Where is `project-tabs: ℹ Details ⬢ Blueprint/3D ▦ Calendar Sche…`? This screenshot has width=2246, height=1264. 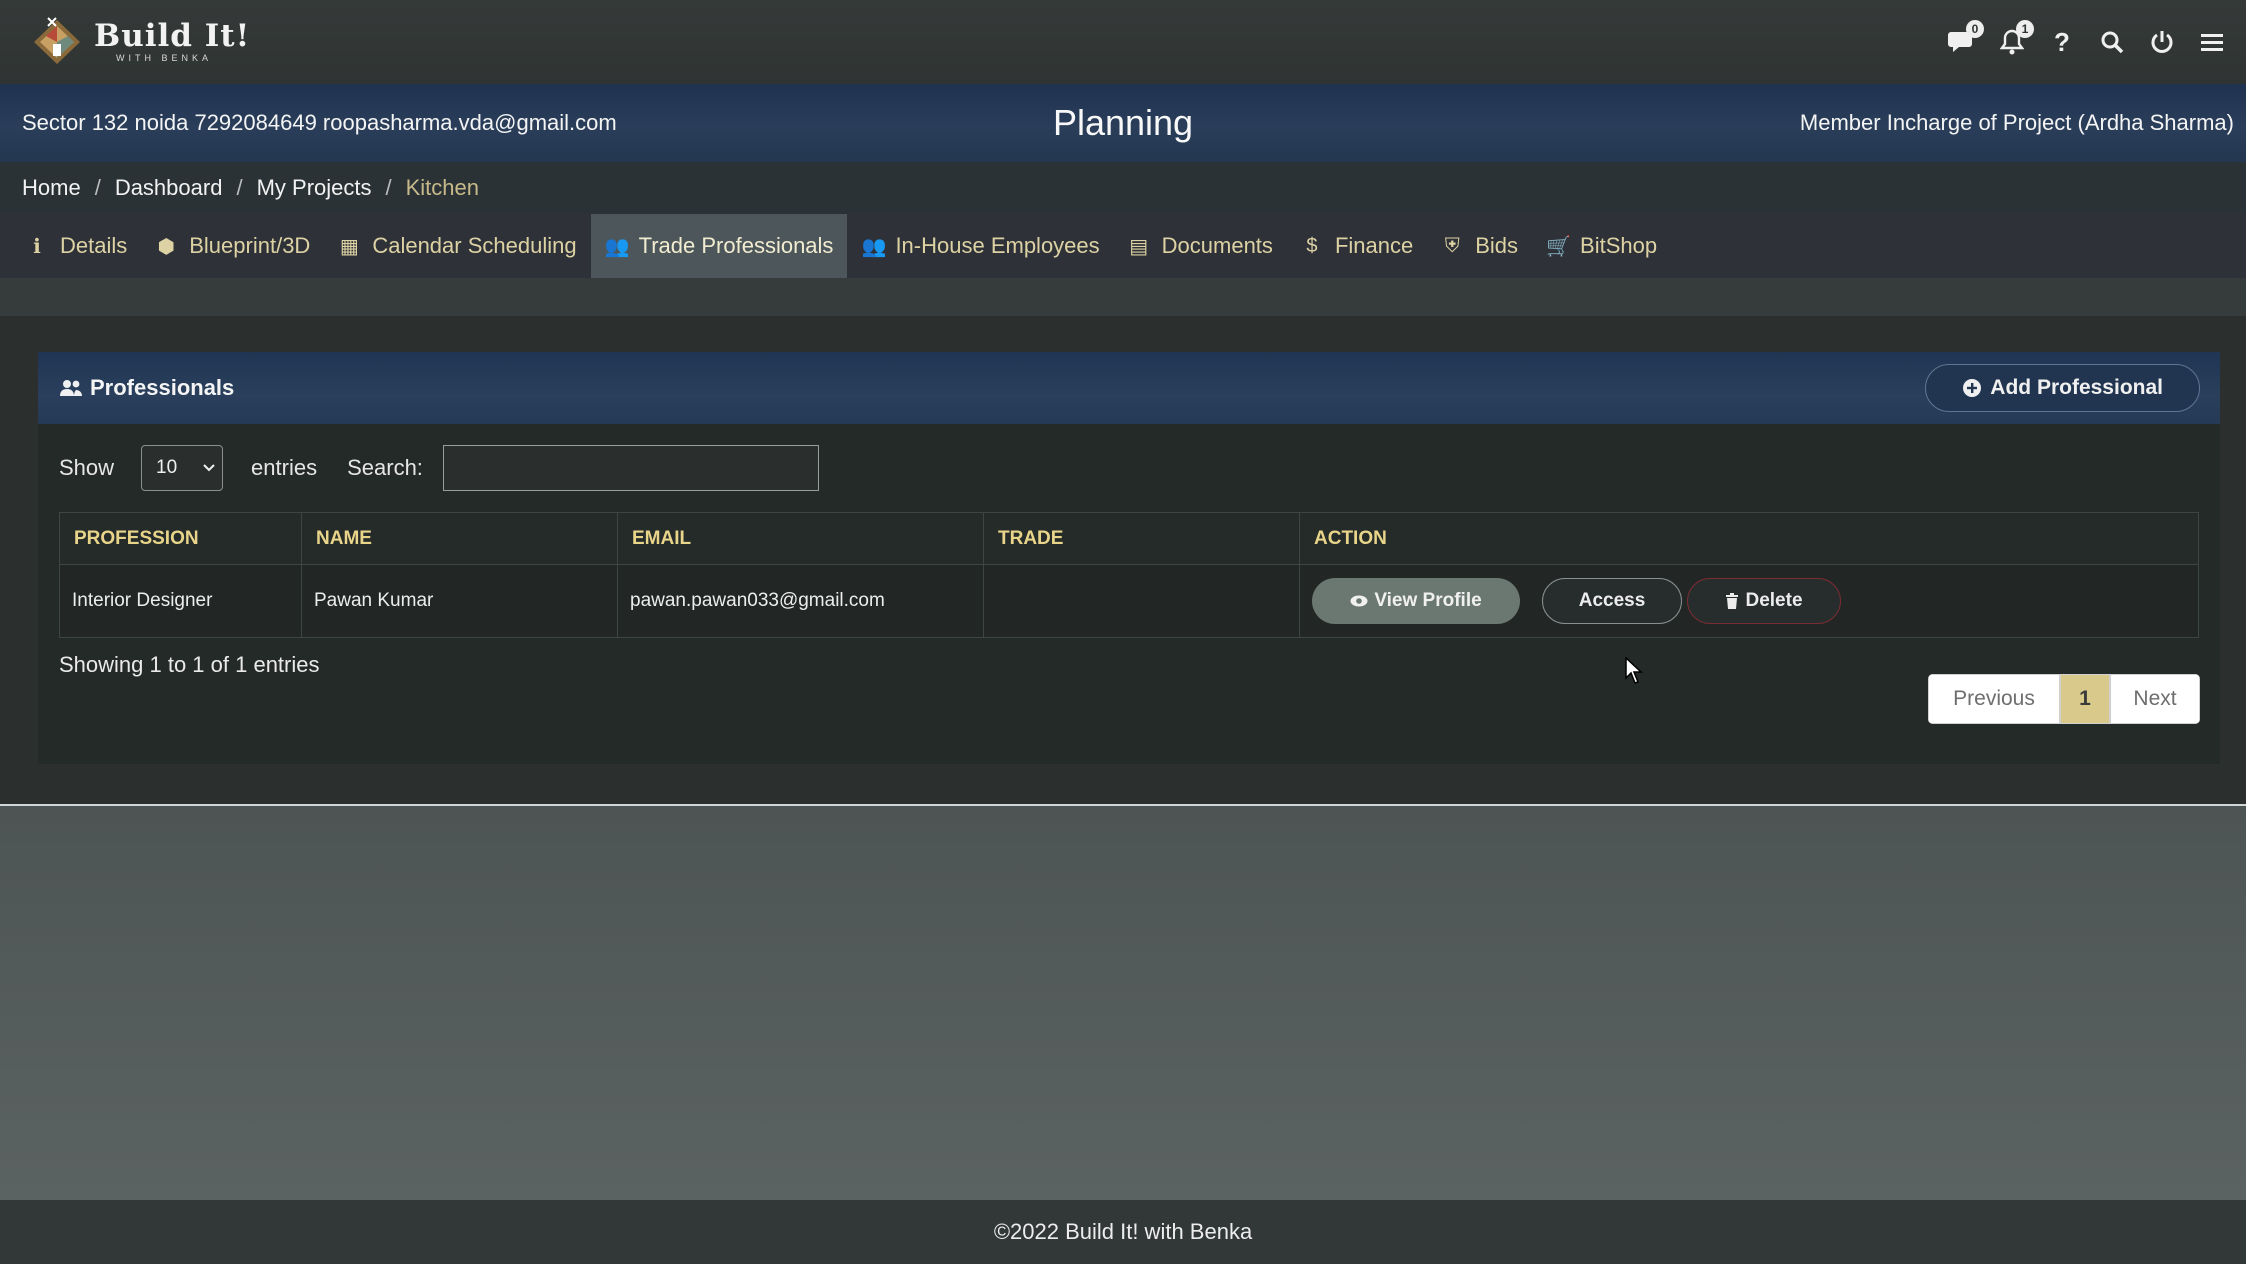 project-tabs: ℹ Details ⬢ Blueprint/3D ▦ Calendar Sche… is located at coordinates (1123, 246).